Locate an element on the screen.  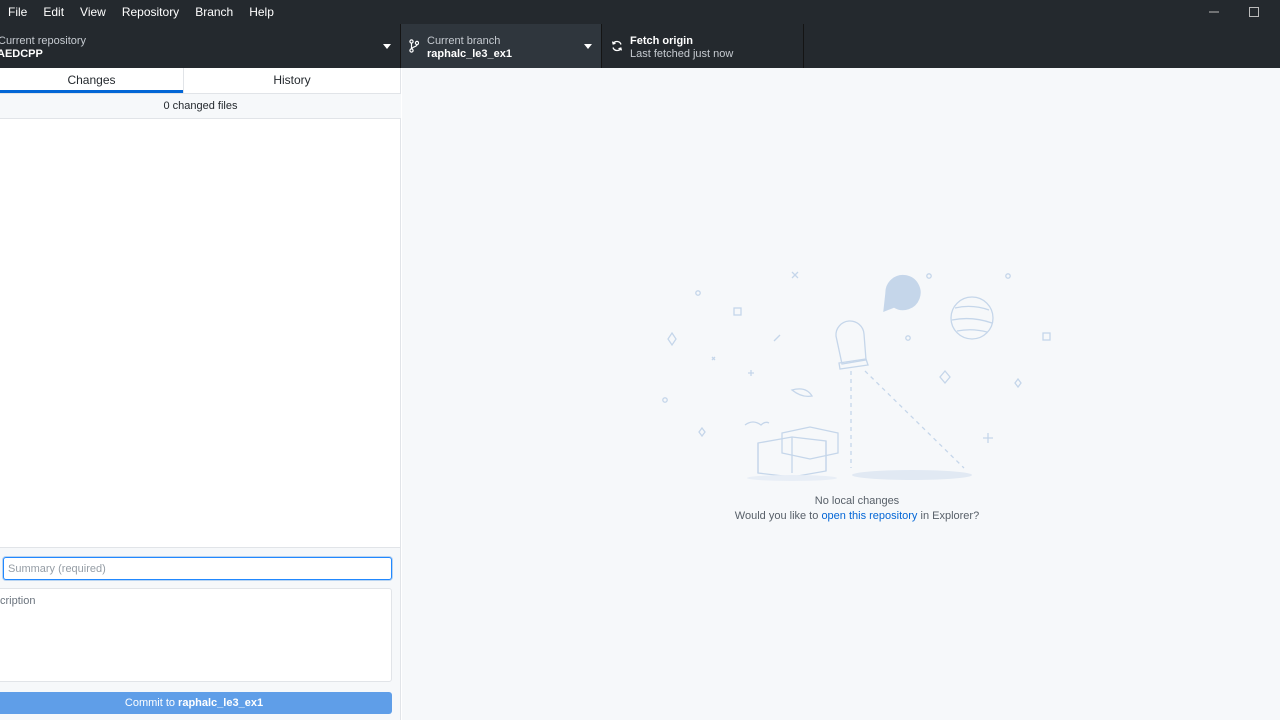
branch-label: Current branch is located at coordinates (464, 41).